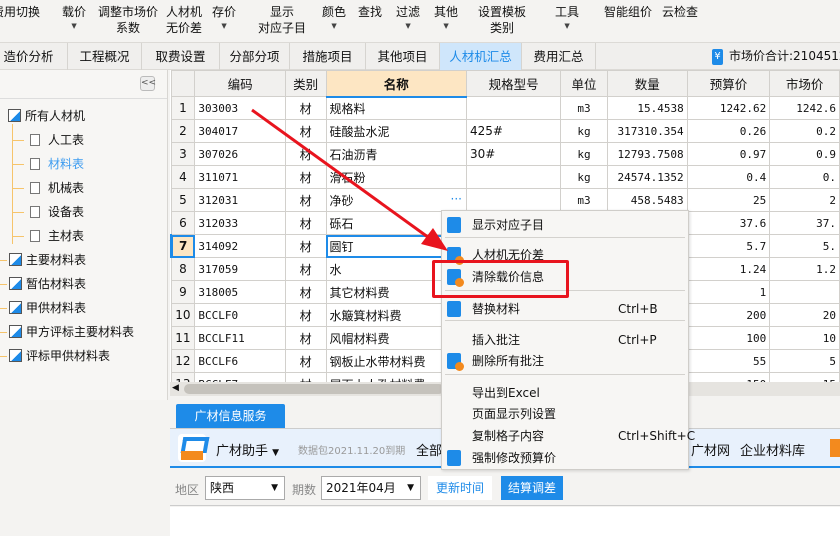 This screenshot has width=840, height=536. What do you see at coordinates (148, 83) in the screenshot?
I see `collapse-button: <<` at bounding box center [148, 83].